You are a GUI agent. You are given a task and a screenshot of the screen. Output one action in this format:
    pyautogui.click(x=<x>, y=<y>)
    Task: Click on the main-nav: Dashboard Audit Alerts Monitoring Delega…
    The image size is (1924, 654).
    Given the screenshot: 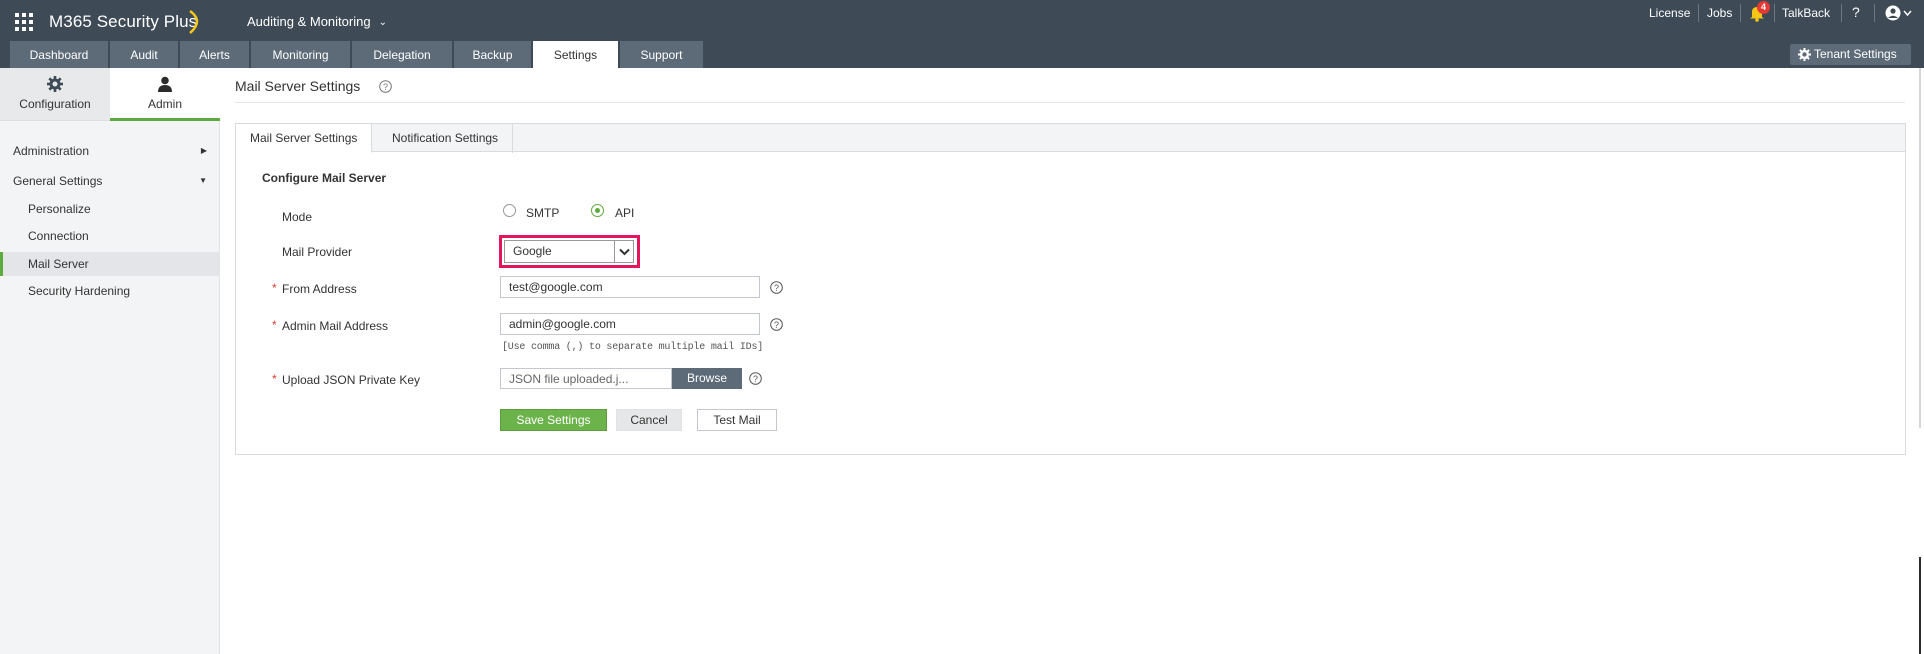 What is the action you would take?
    pyautogui.click(x=962, y=54)
    